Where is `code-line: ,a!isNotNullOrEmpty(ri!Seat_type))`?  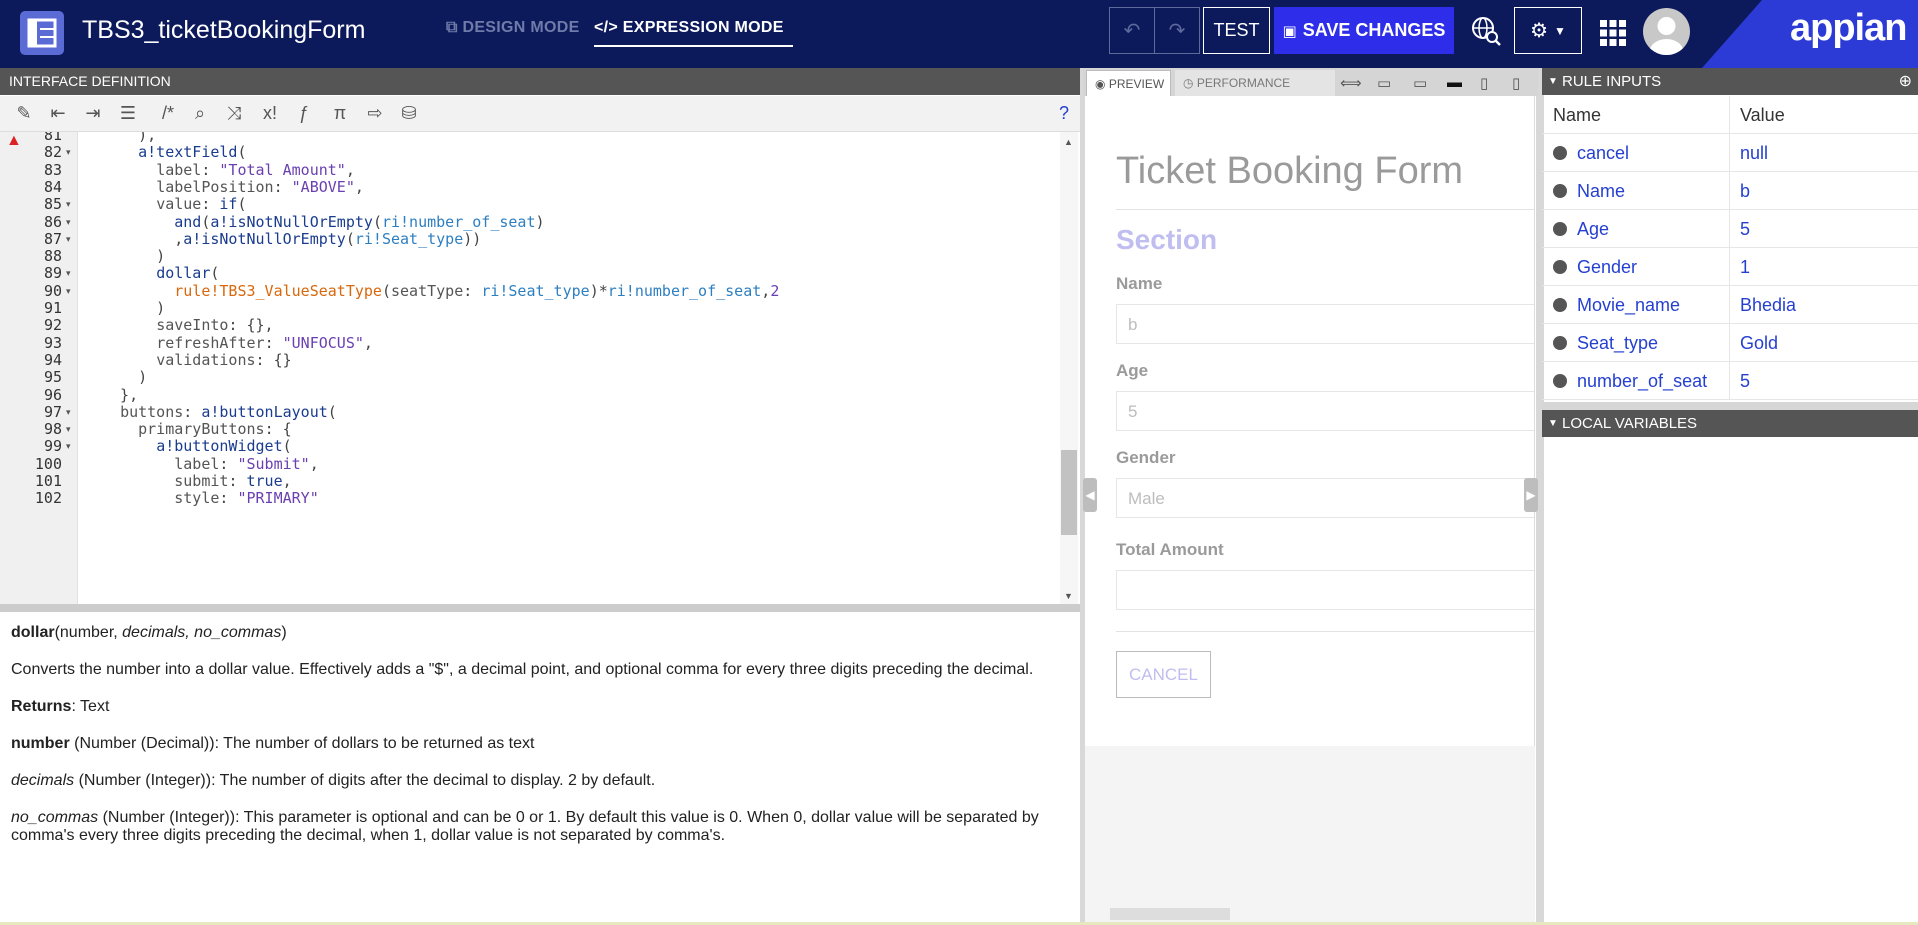 code-line: ,a!isNotNullOrEmpty(ri!Seat_type)) is located at coordinates (291, 239).